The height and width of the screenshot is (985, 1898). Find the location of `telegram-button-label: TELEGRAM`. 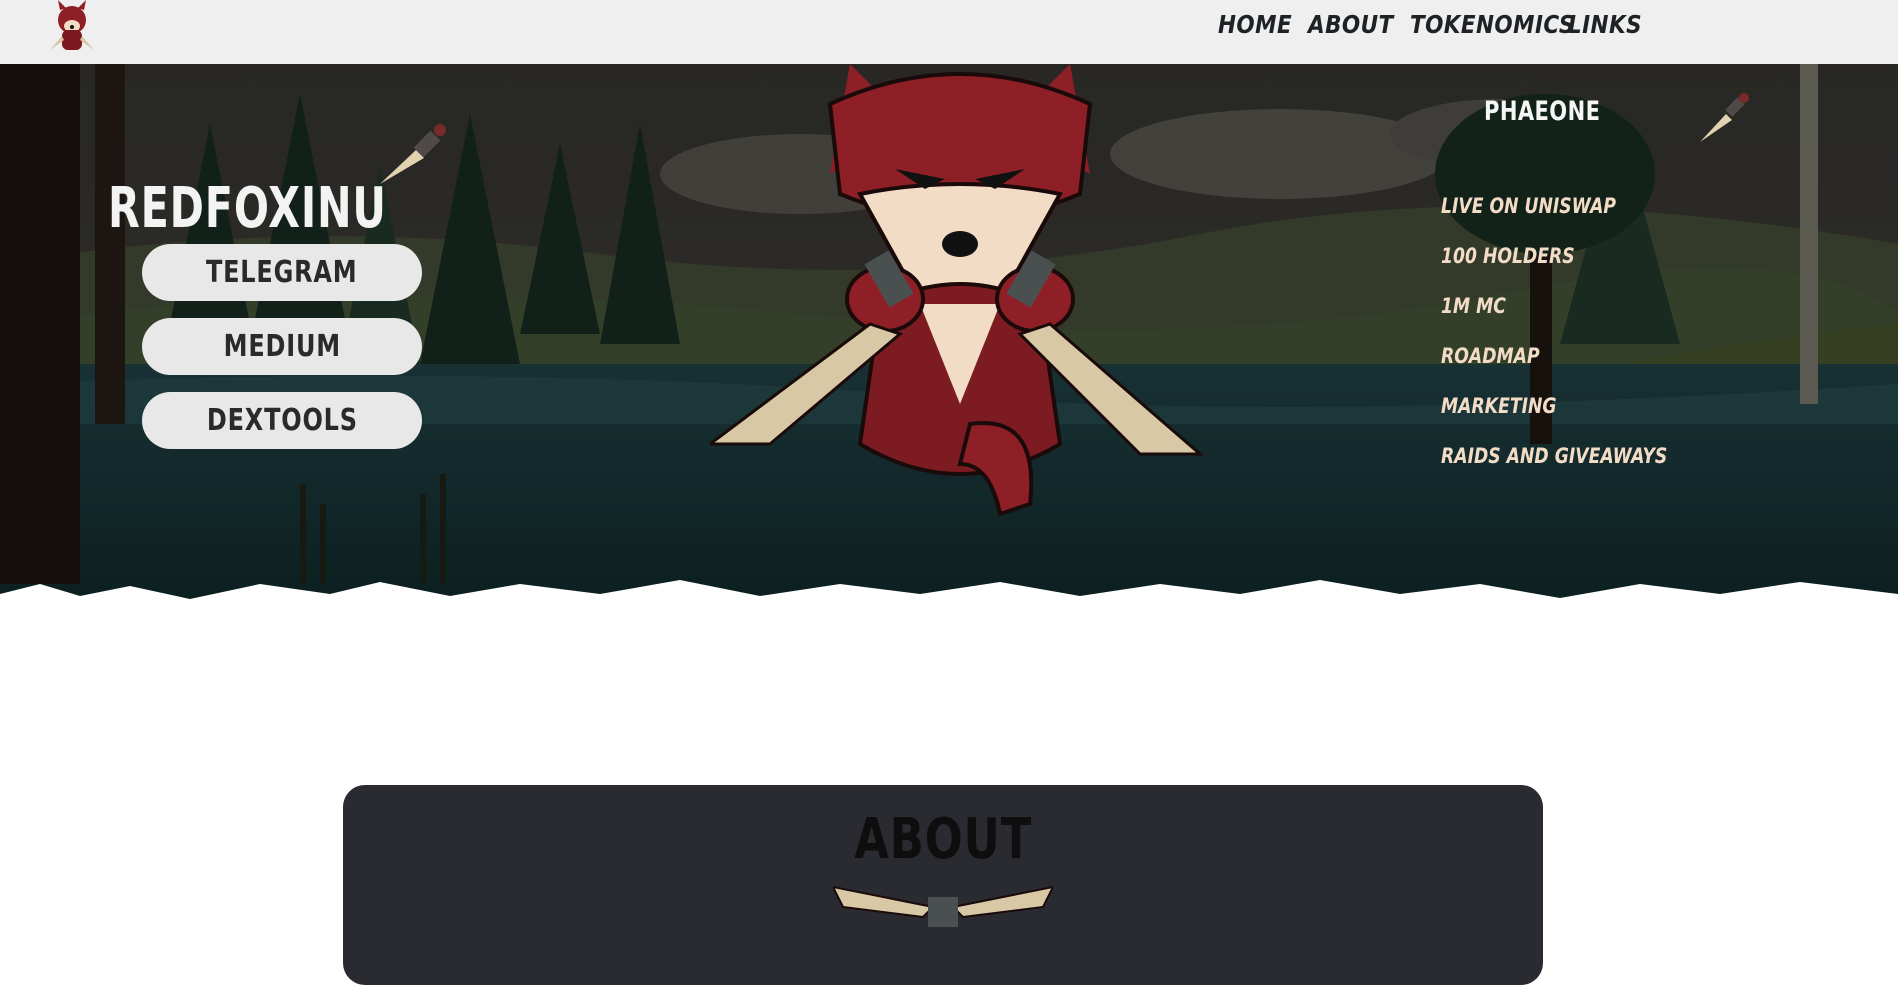

telegram-button-label: TELEGRAM is located at coordinates (282, 272).